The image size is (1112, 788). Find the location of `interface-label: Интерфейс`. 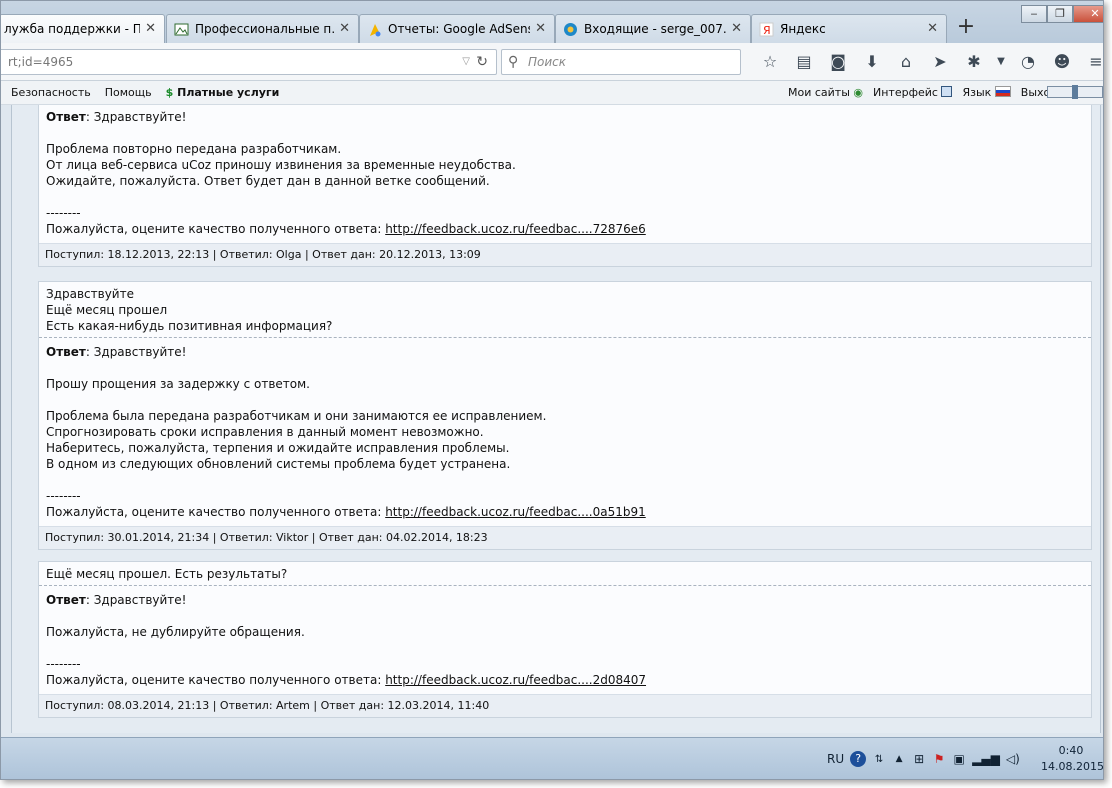

interface-label: Интерфейс is located at coordinates (905, 92).